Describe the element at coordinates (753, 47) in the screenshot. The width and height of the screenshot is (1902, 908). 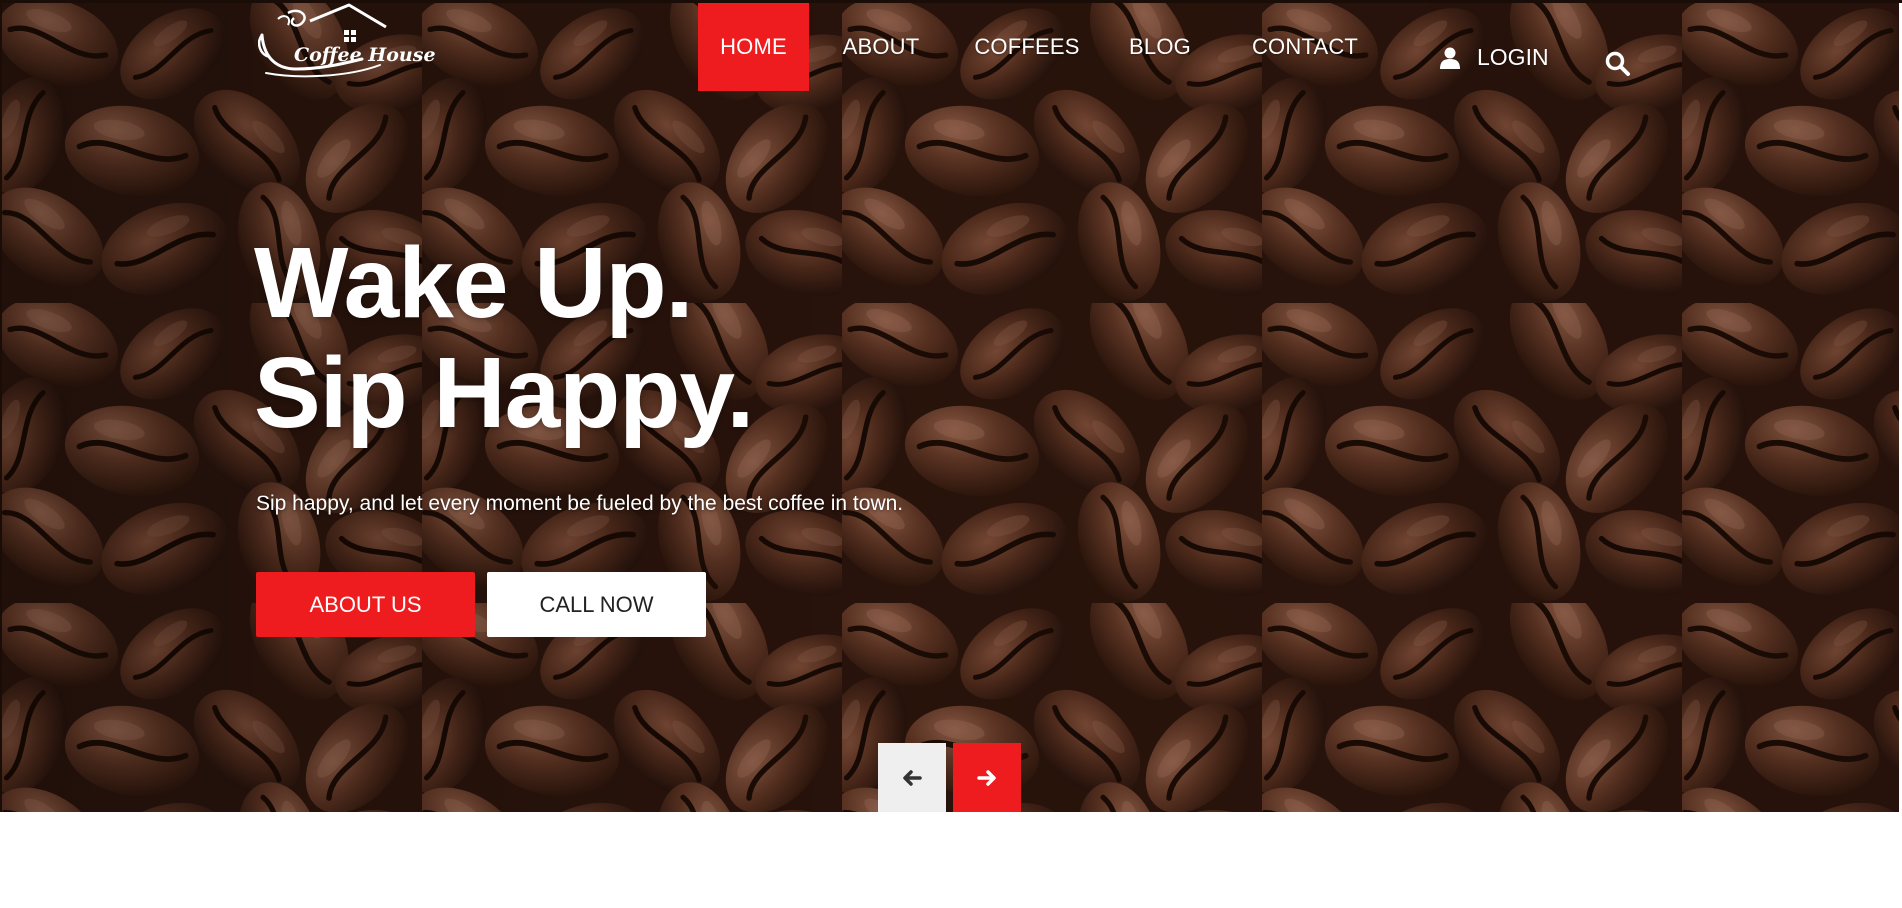
I see `nav-item-home: HOME` at that location.